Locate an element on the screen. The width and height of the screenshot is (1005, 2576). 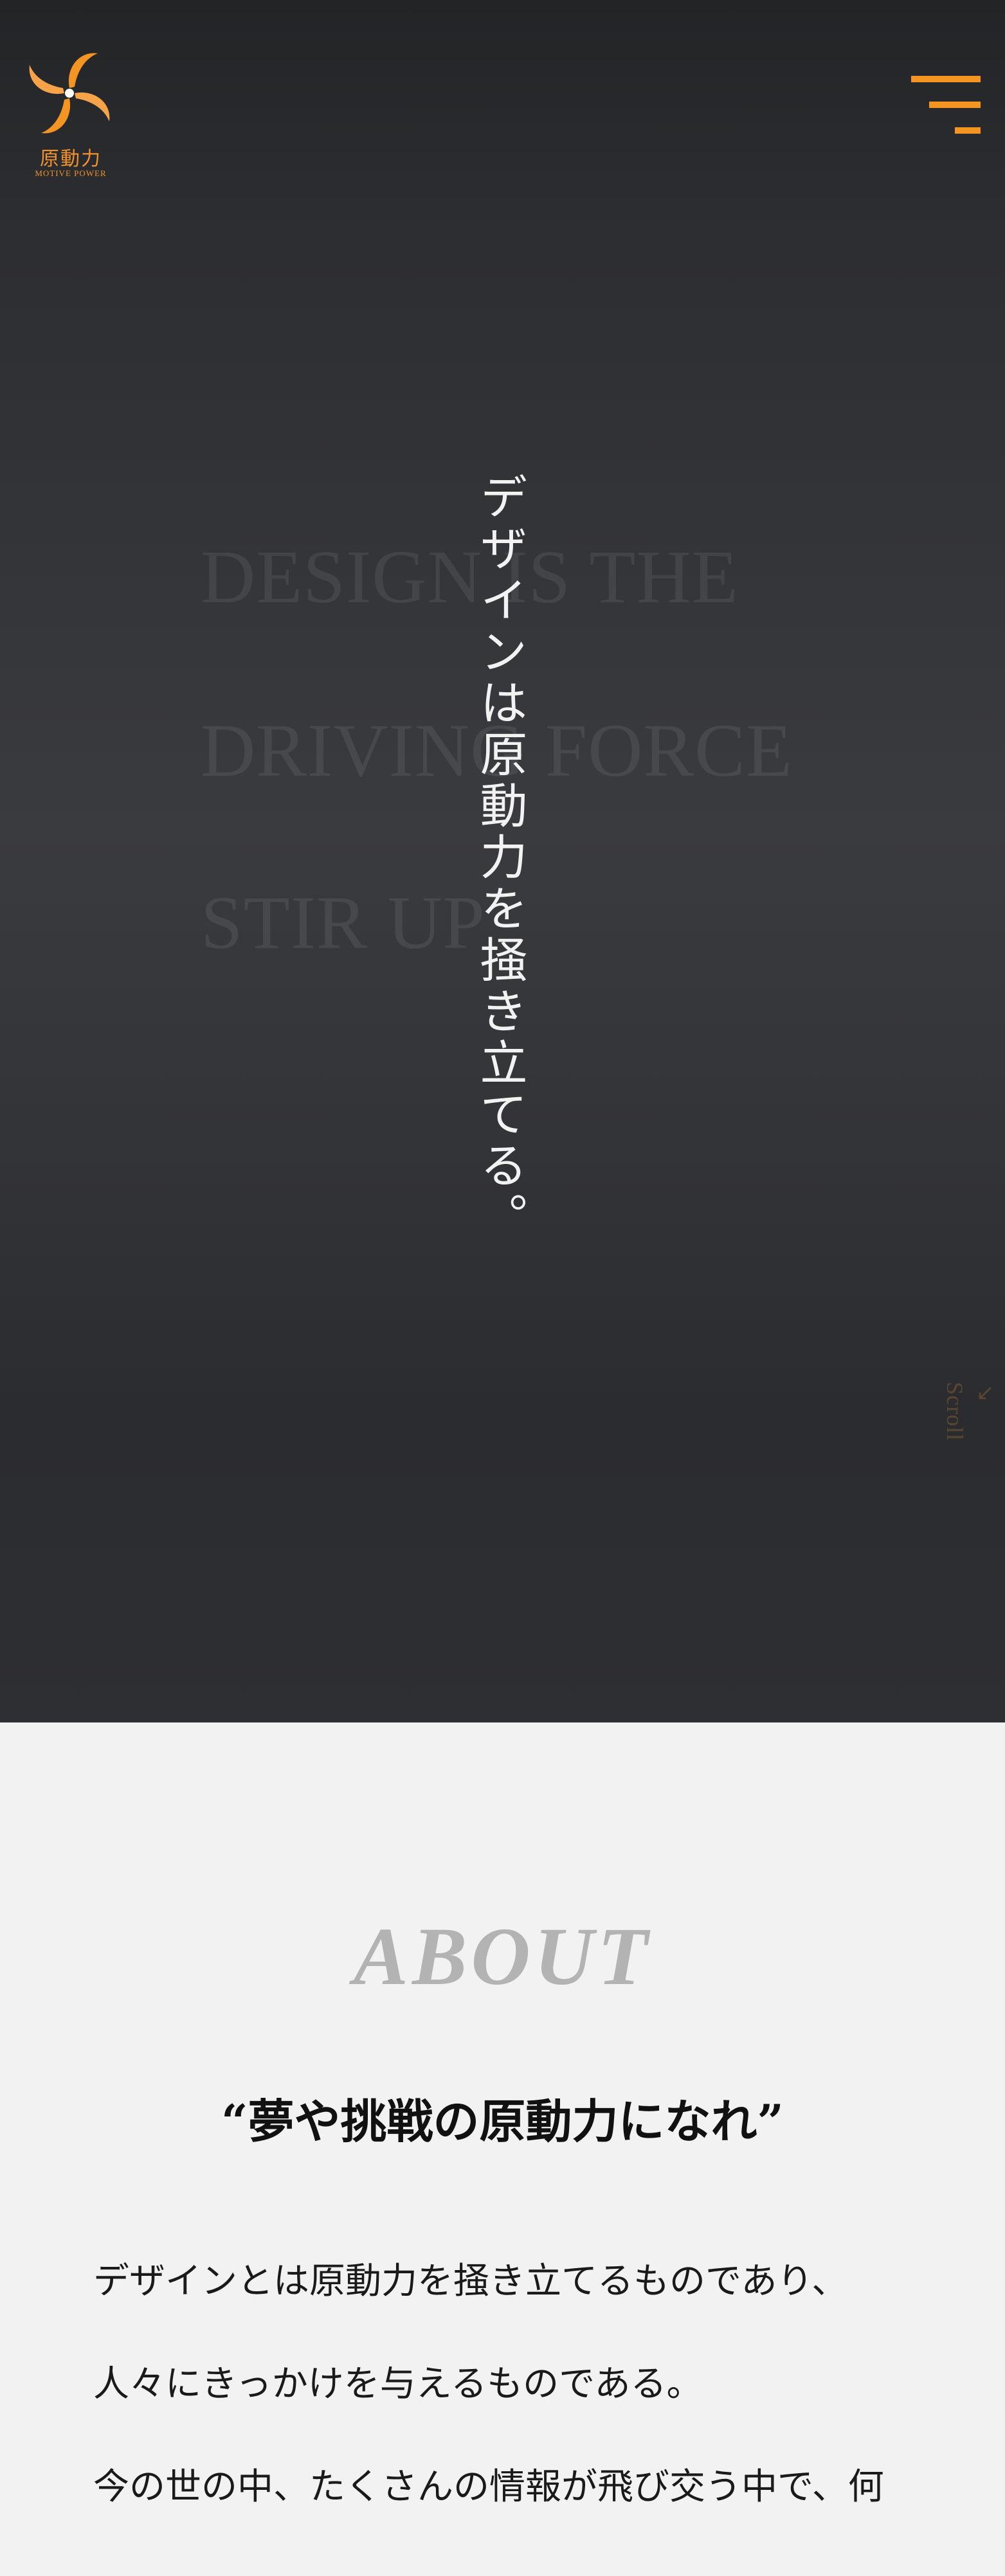
menu-line-bottom is located at coordinates (968, 130).